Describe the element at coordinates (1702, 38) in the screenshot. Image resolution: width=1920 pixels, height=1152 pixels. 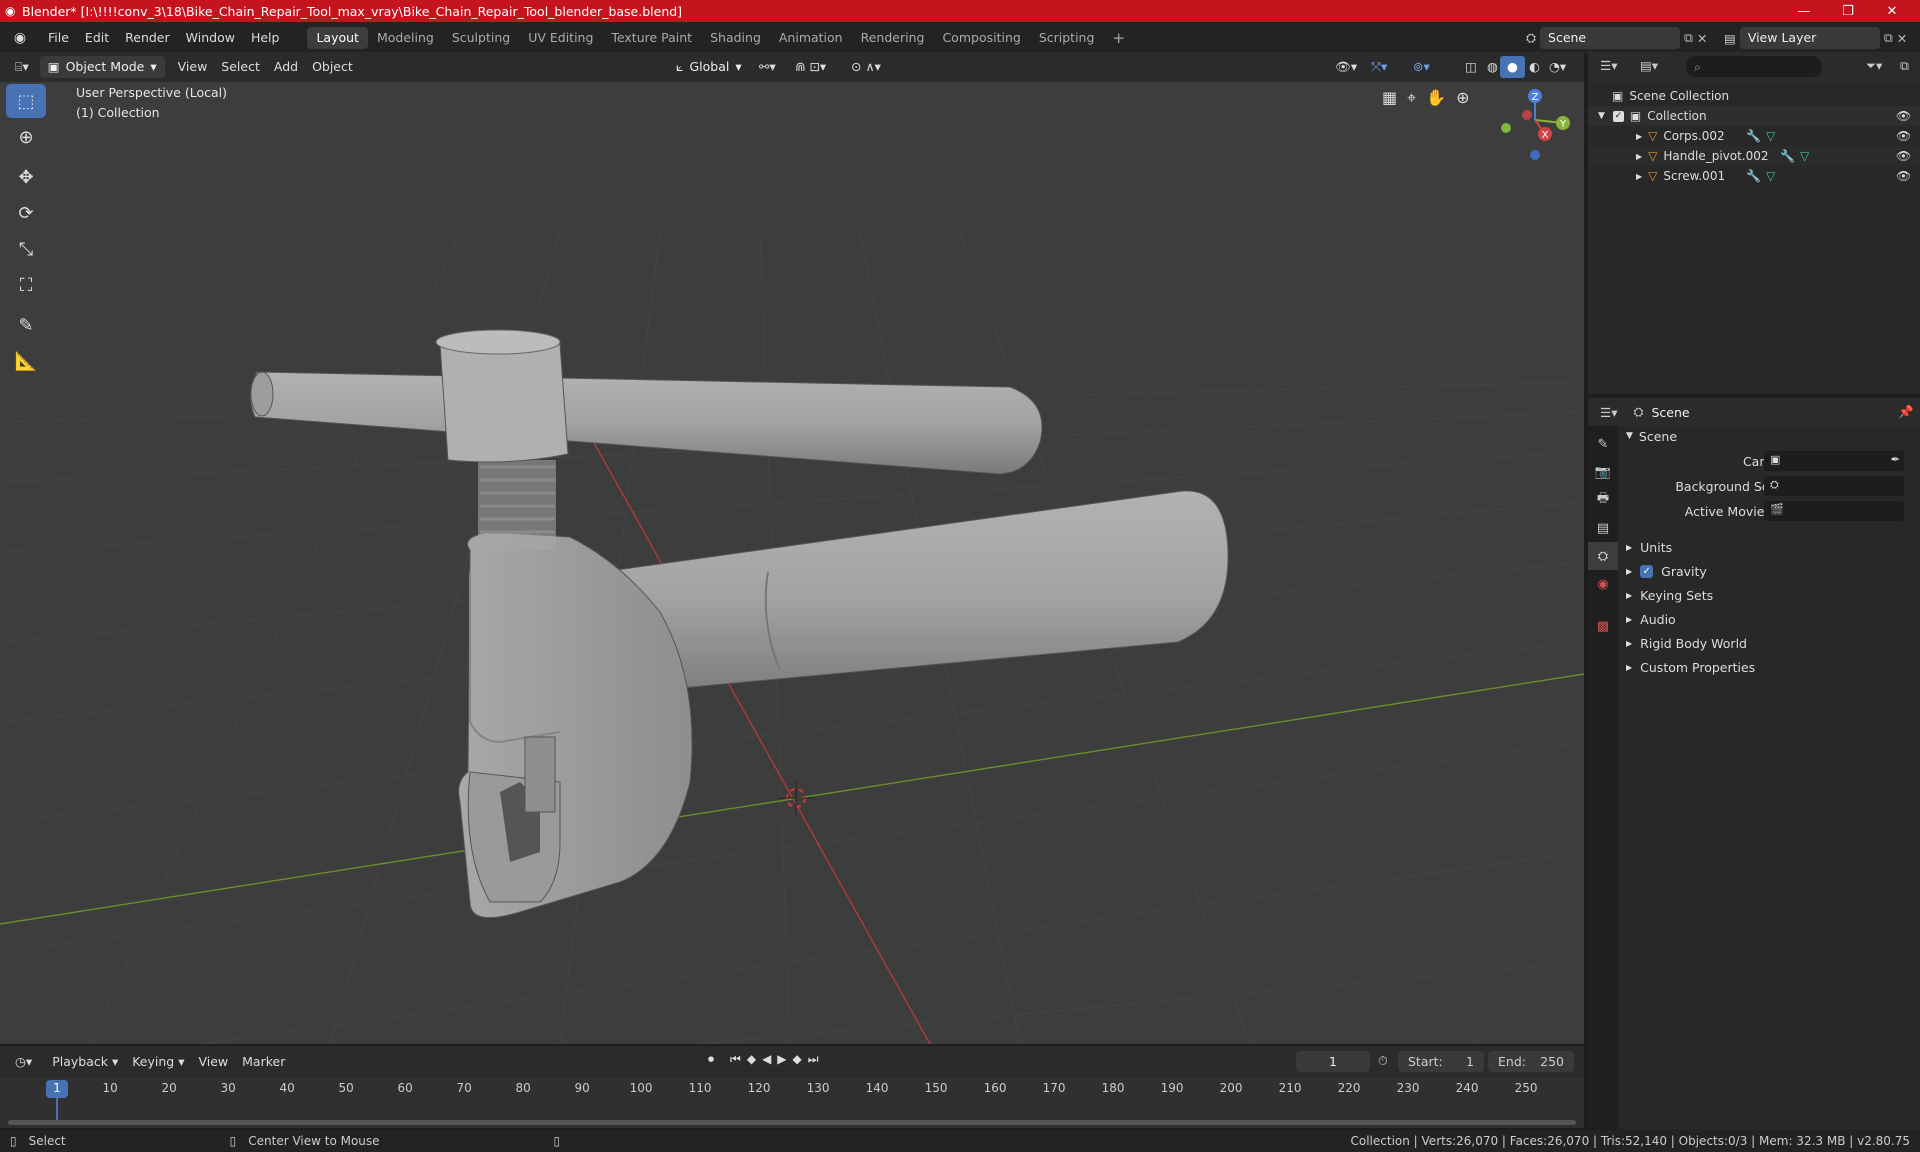
I see `remove-scene-icon: ✕` at that location.